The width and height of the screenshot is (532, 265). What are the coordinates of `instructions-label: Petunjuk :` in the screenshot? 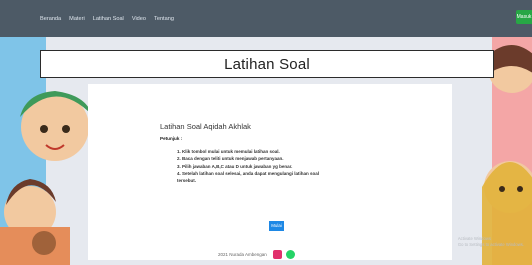 It's located at (171, 138).